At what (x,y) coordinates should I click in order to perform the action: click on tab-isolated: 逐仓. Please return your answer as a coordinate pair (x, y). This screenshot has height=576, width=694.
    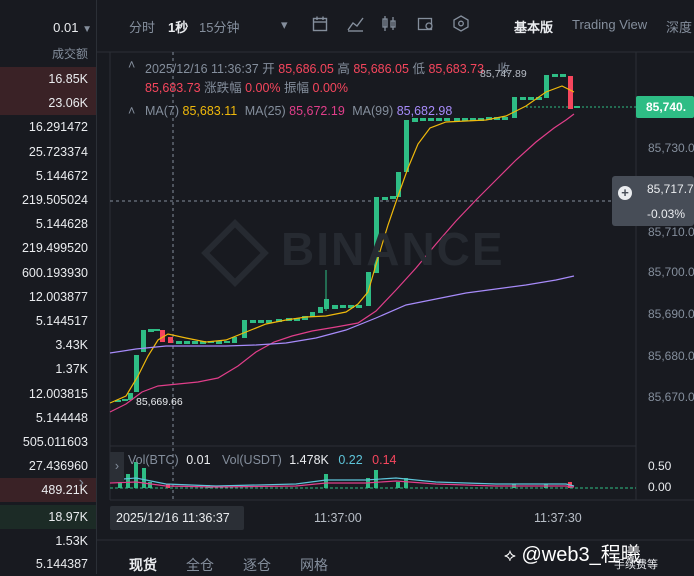
    Looking at the image, I should click on (257, 565).